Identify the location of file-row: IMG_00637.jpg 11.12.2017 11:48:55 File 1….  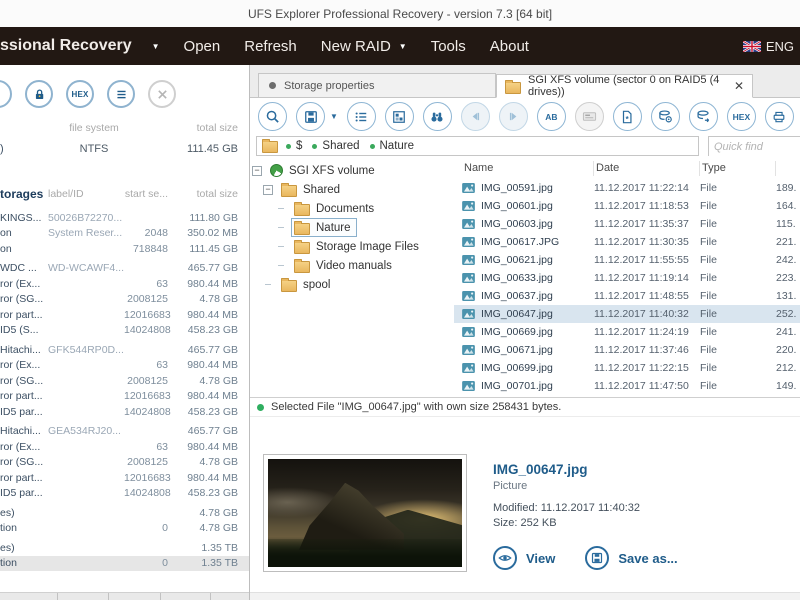
(627, 296).